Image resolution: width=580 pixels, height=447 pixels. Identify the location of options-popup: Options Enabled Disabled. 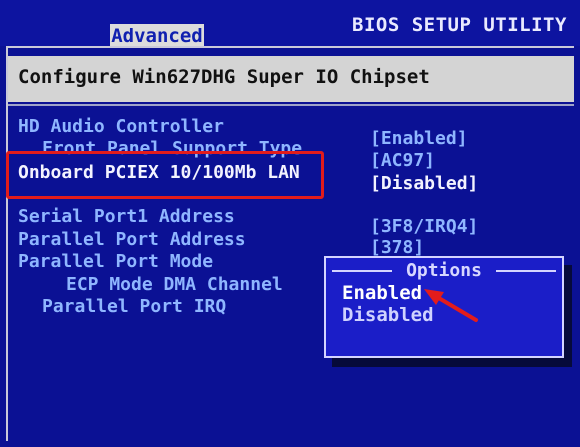
(444, 307).